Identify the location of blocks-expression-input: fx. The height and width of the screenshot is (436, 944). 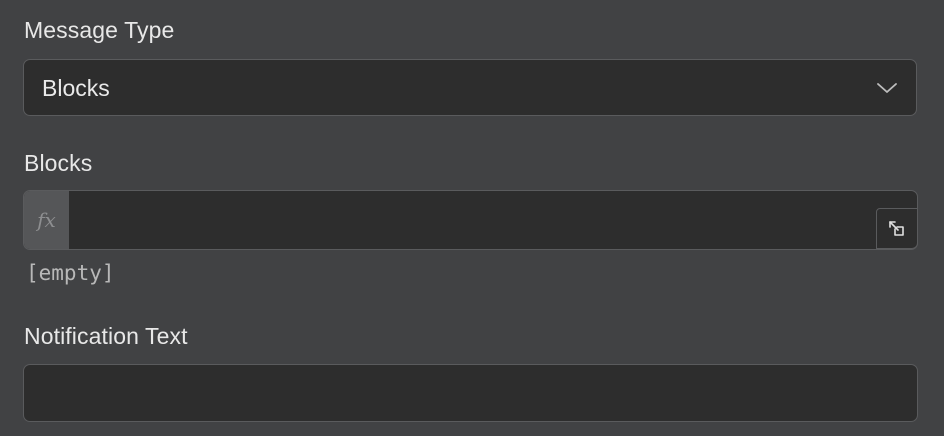
(470, 220).